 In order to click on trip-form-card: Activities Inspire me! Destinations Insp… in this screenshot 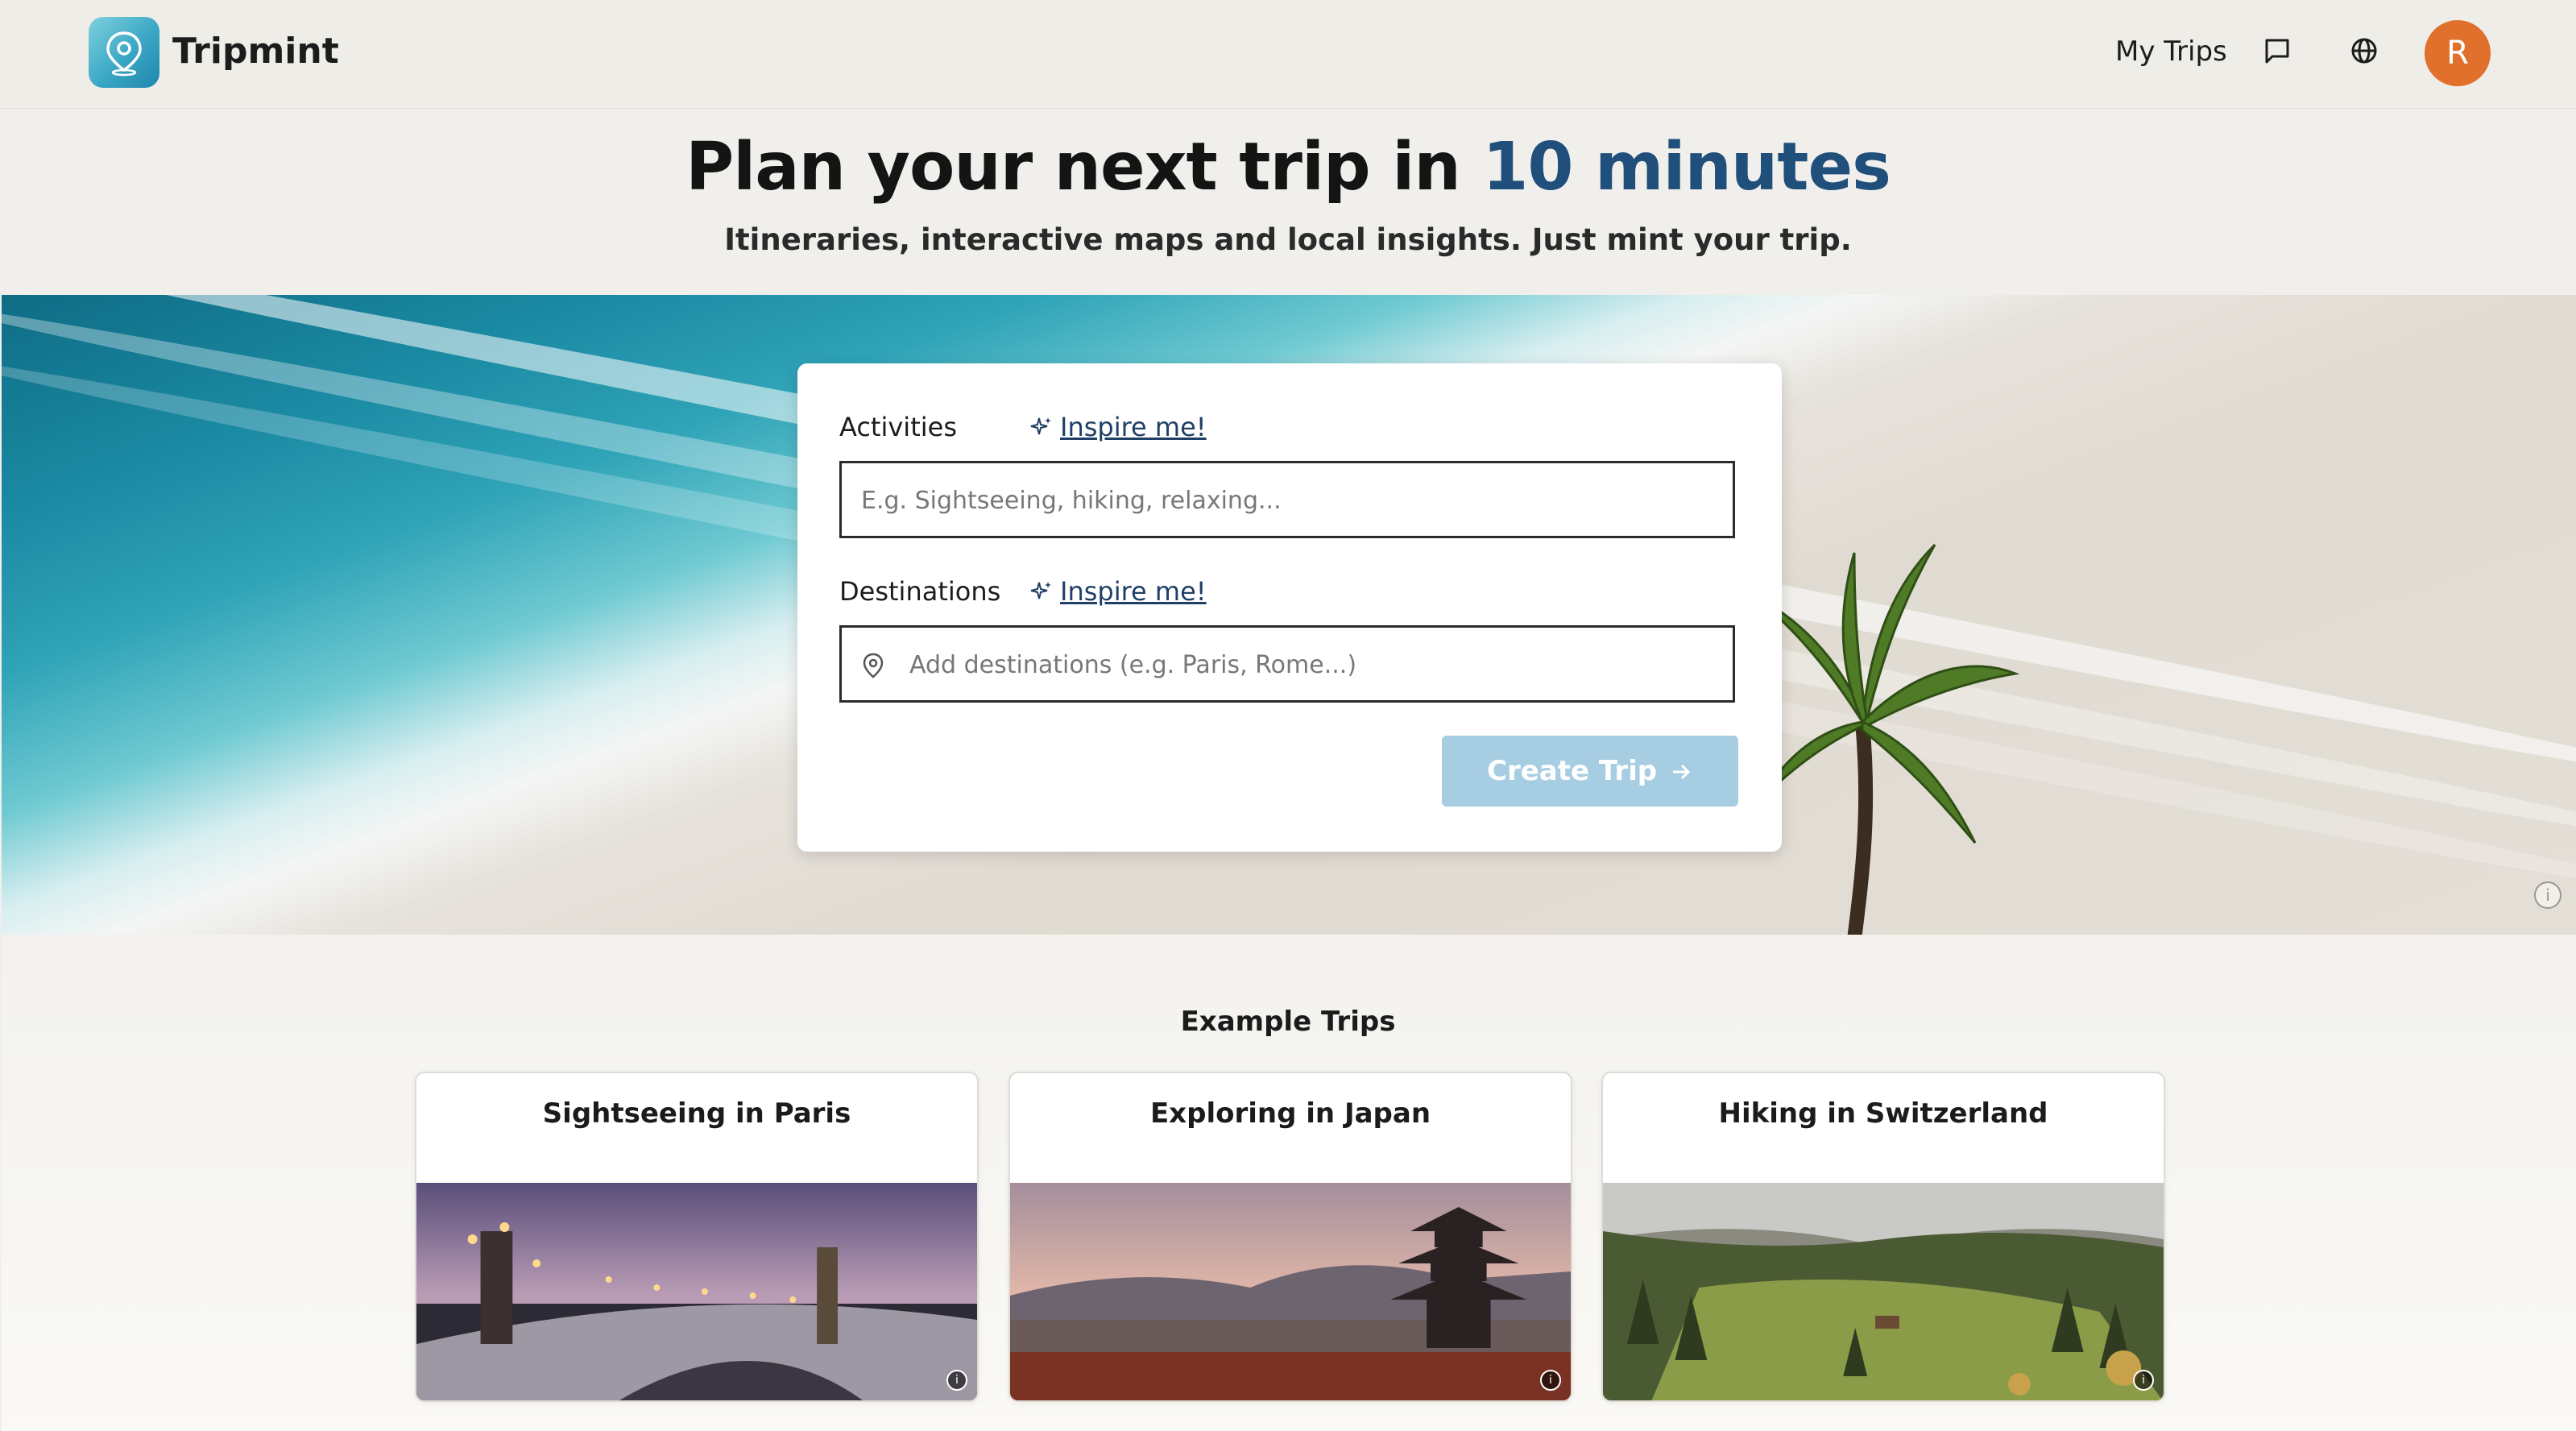, I will do `click(1289, 607)`.